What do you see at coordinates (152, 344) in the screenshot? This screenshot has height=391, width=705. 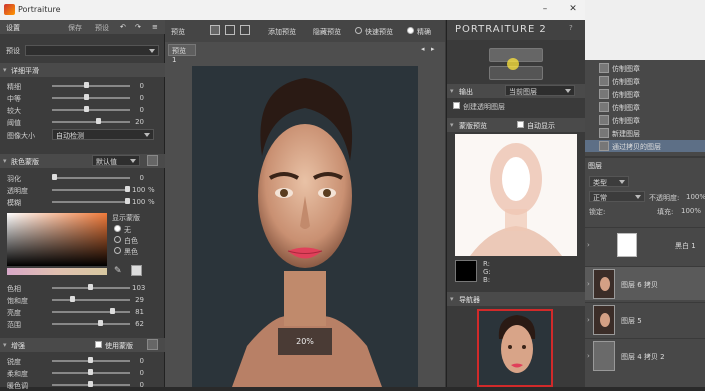 I see `enhance-toggle` at bounding box center [152, 344].